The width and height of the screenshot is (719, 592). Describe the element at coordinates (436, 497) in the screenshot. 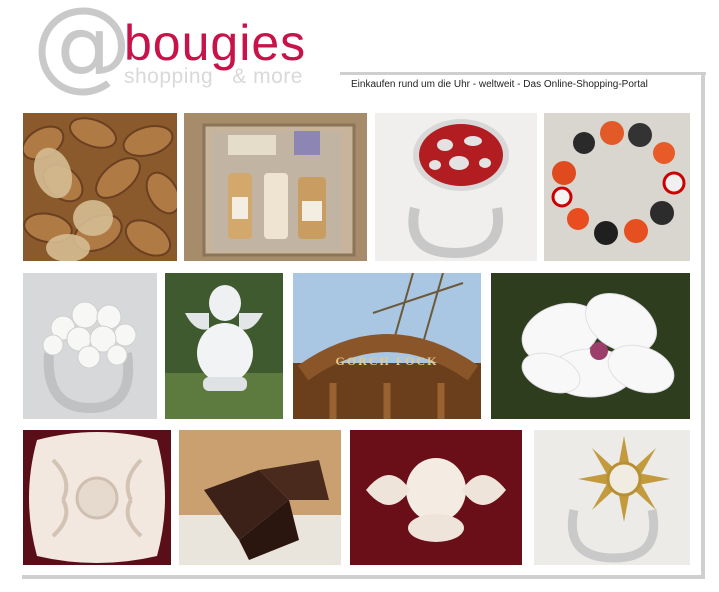

I see `photo-angel-relief` at that location.